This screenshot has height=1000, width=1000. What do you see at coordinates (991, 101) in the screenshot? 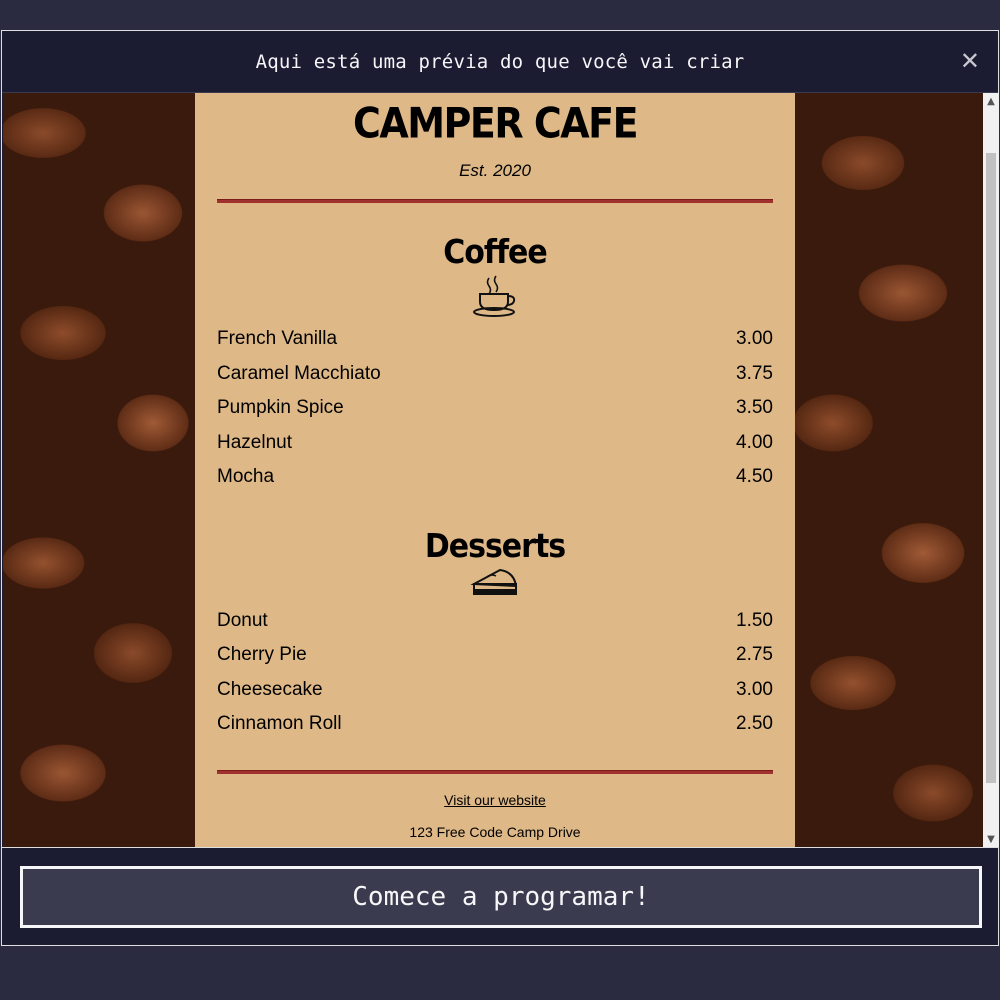
I see `scroll-up-icon: ▲` at bounding box center [991, 101].